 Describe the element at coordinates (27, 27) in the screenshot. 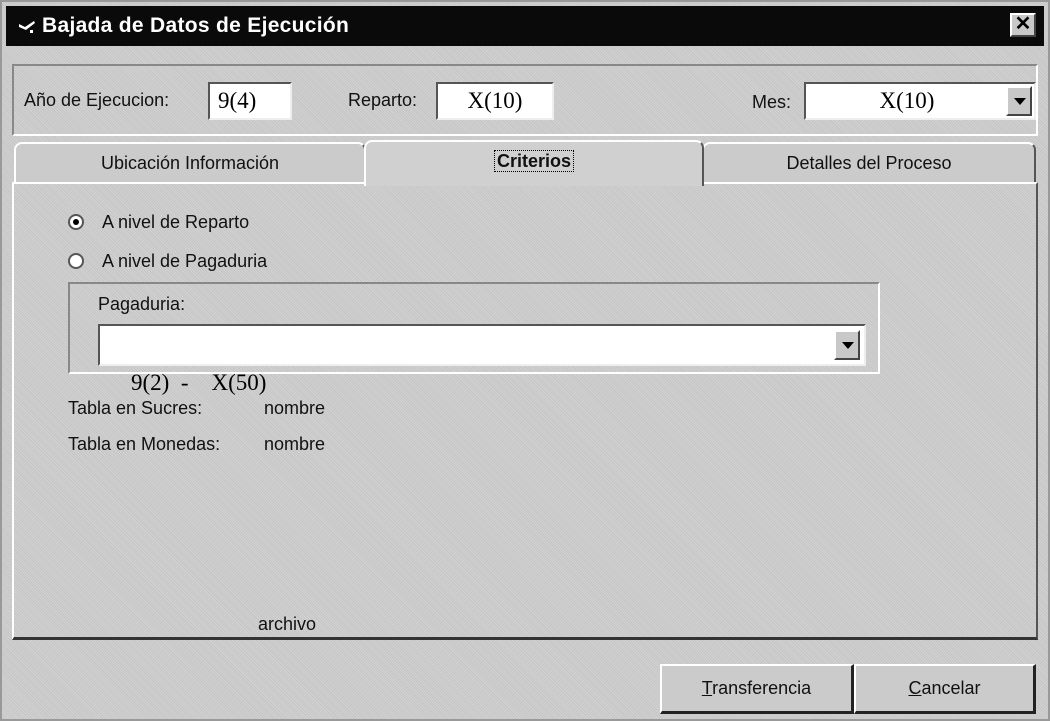

I see `app-icon` at that location.